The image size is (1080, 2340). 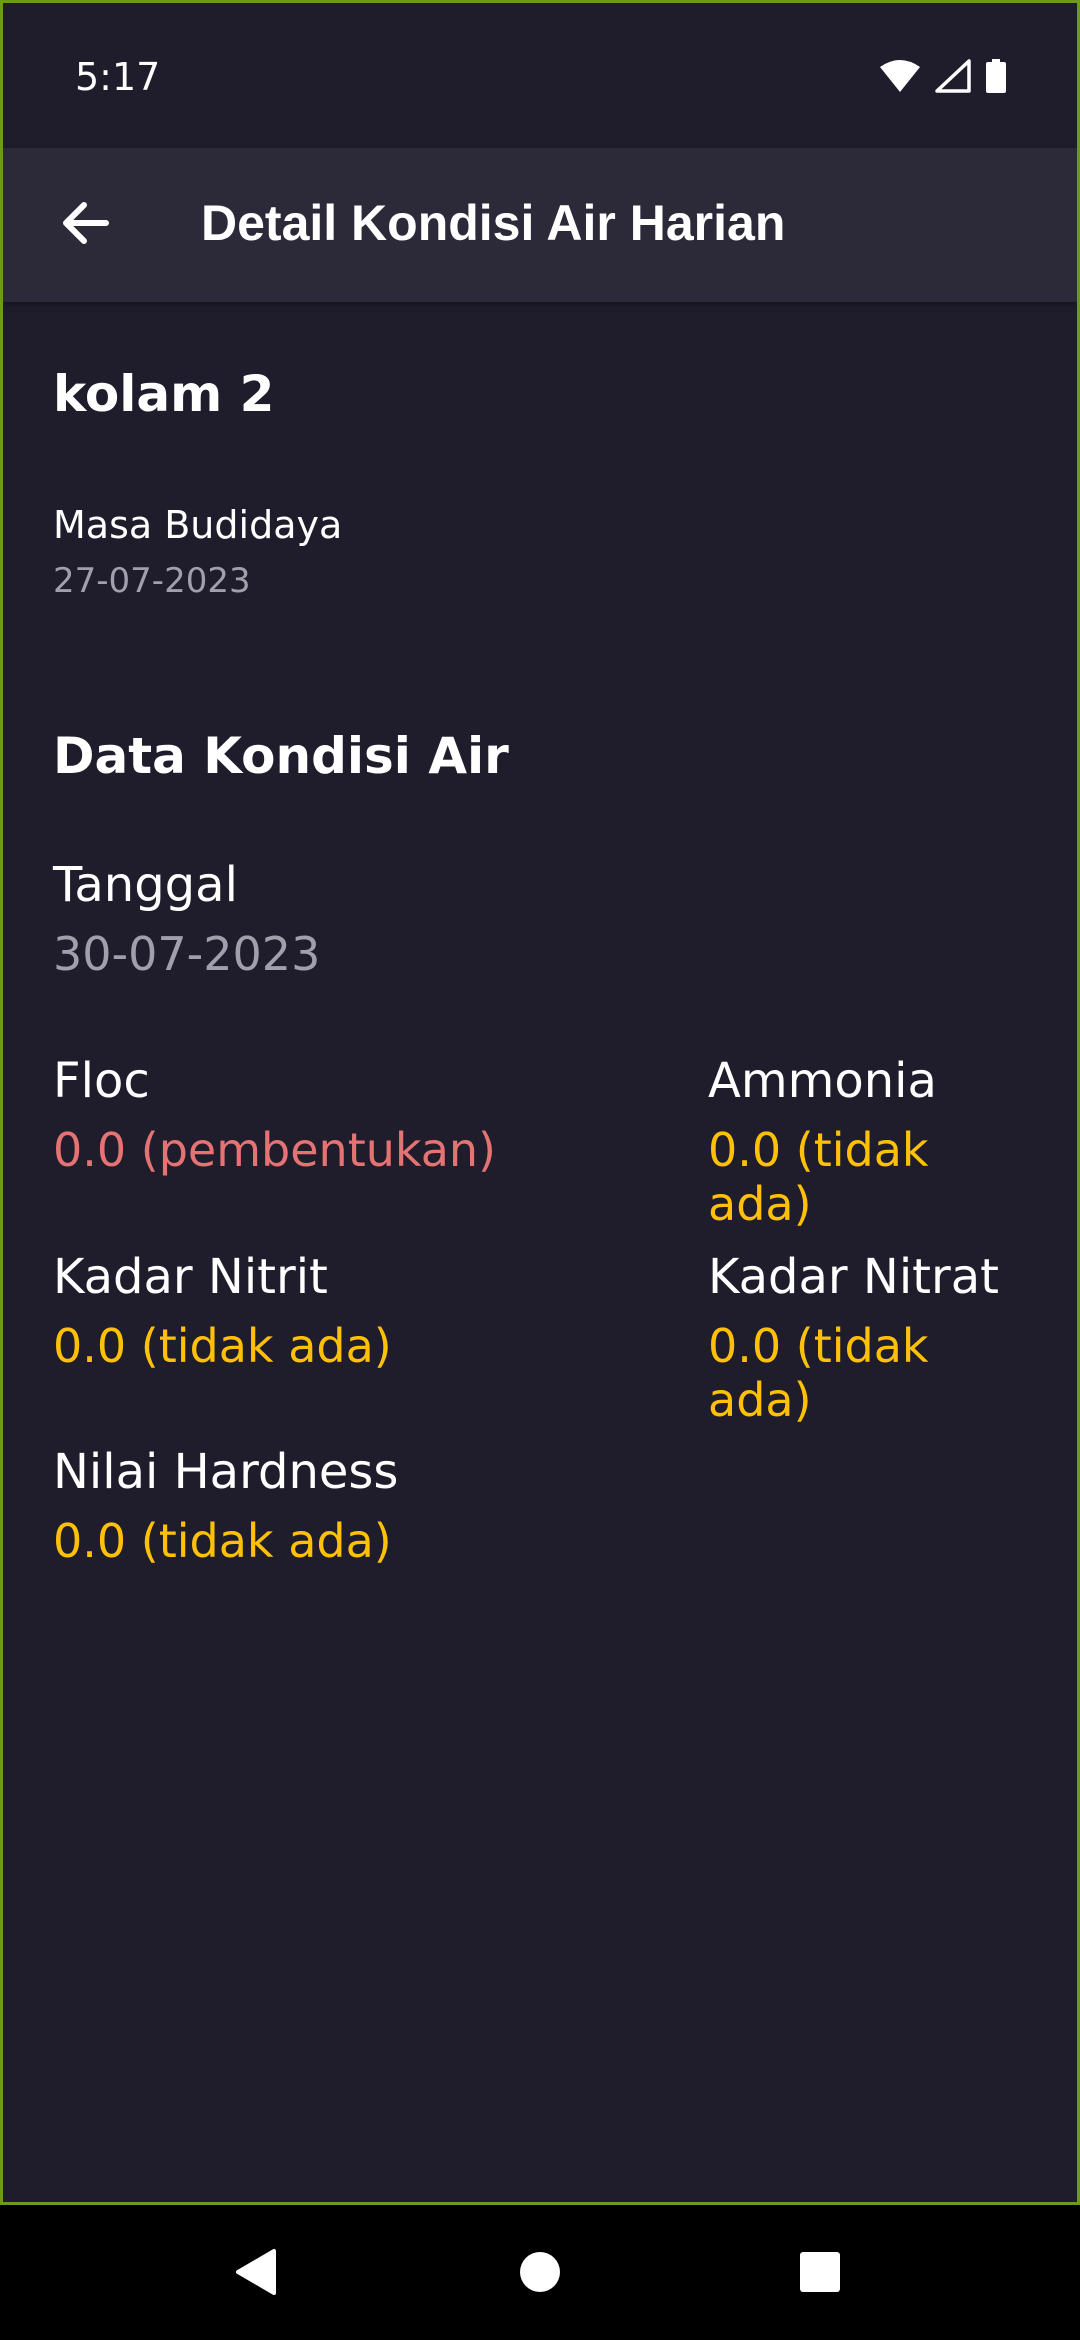 What do you see at coordinates (187, 954) in the screenshot?
I see `date-value: 30-07-2023` at bounding box center [187, 954].